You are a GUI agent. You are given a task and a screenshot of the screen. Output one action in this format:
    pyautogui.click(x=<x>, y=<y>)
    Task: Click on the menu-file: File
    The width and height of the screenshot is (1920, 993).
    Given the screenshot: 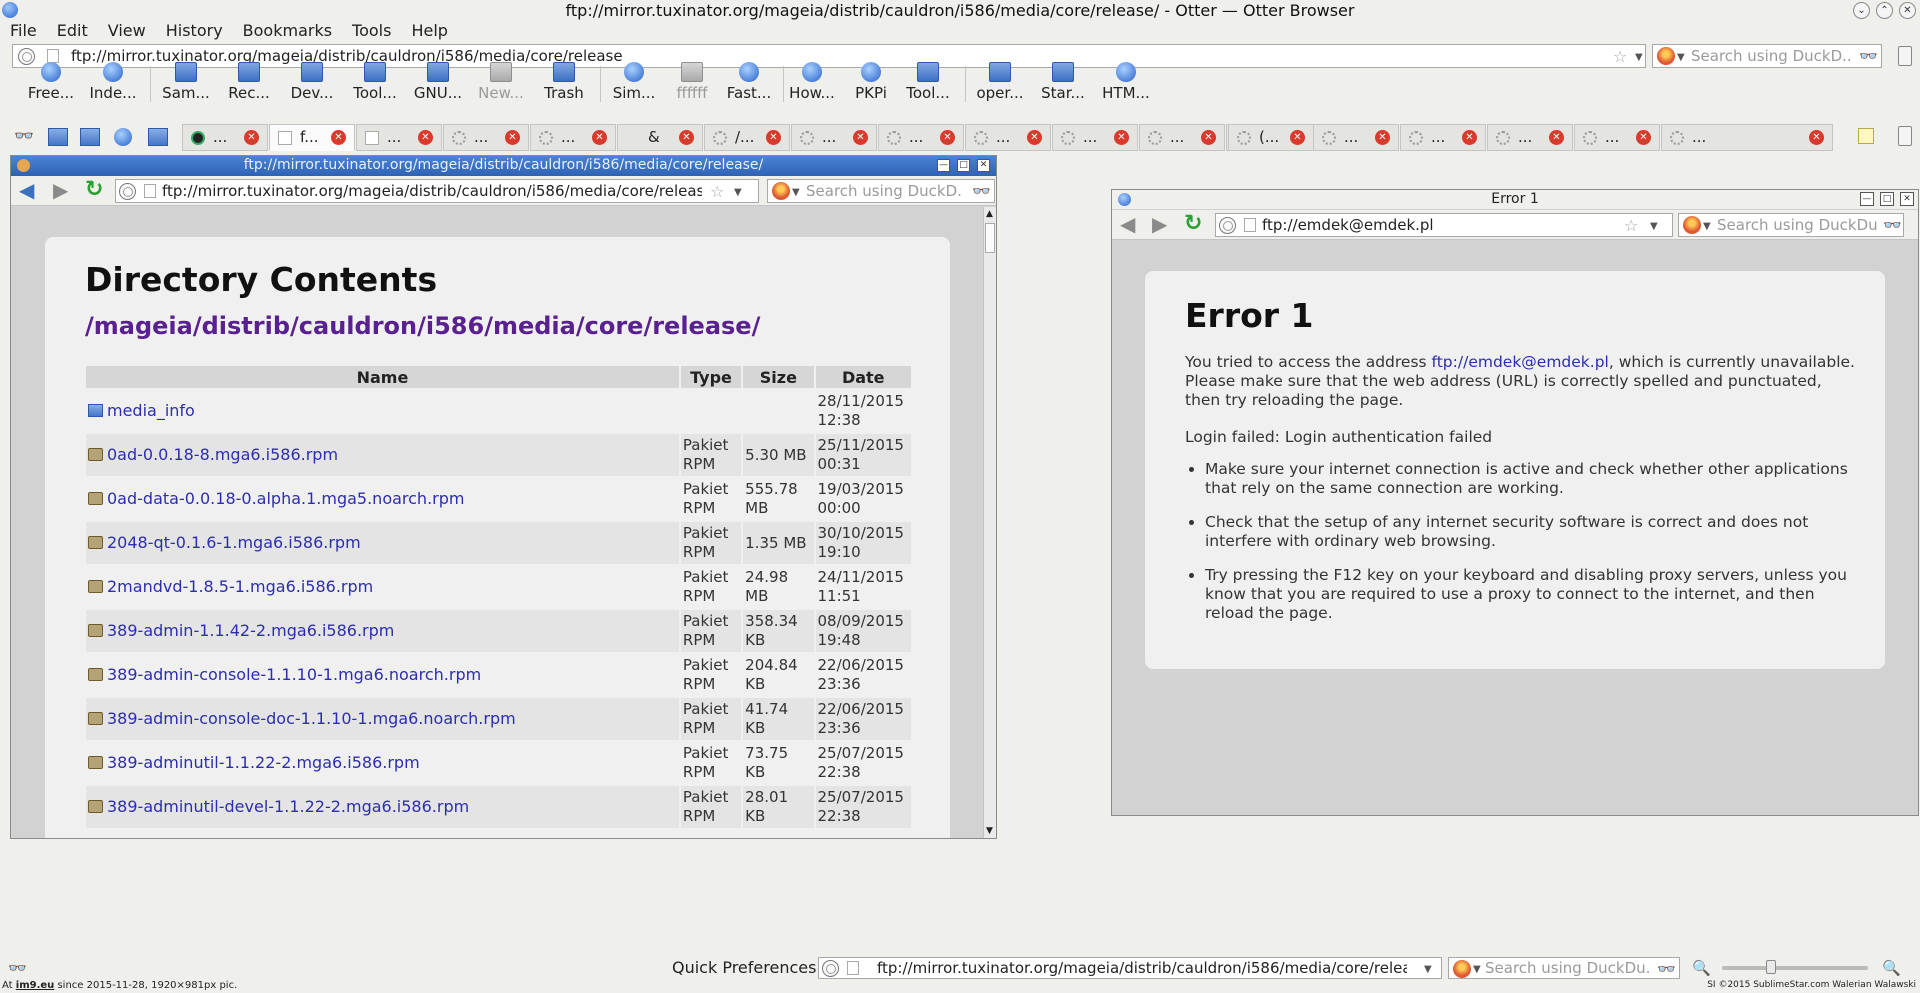 What is the action you would take?
    pyautogui.click(x=23, y=31)
    